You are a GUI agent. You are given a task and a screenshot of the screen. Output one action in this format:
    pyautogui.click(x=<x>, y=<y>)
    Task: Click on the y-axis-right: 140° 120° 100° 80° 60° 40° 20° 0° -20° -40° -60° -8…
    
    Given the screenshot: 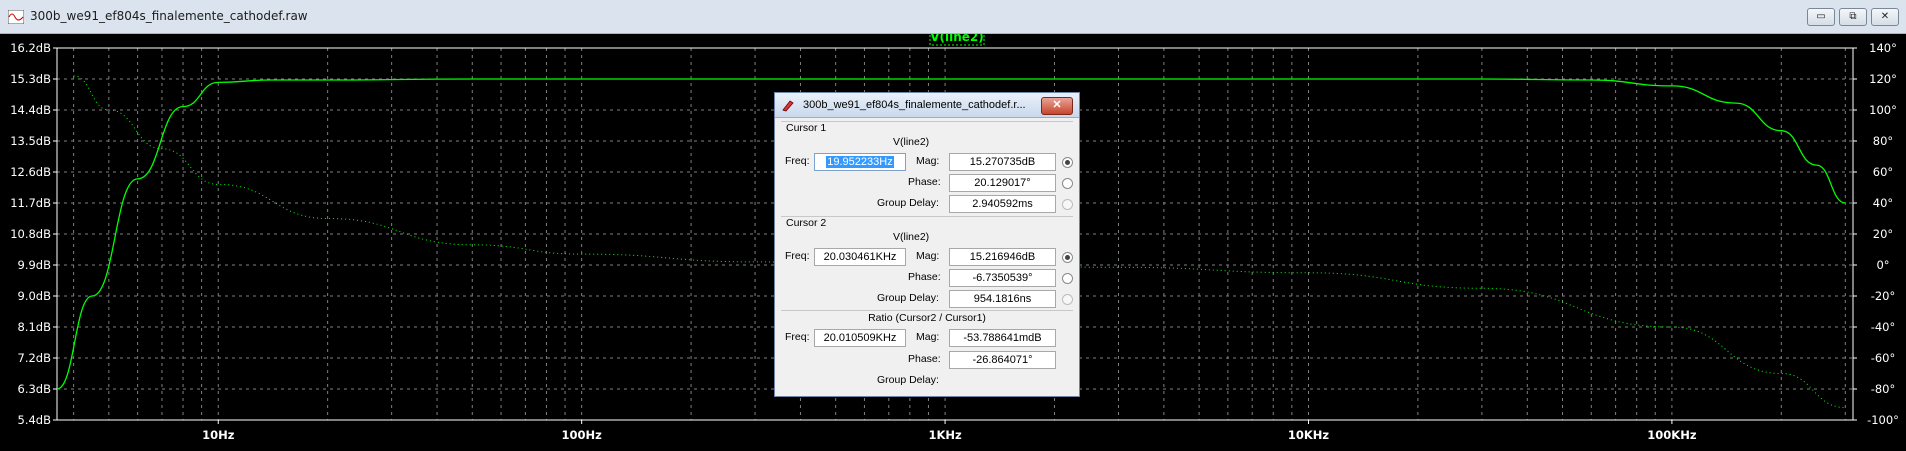 What is the action you would take?
    pyautogui.click(x=1876, y=234)
    